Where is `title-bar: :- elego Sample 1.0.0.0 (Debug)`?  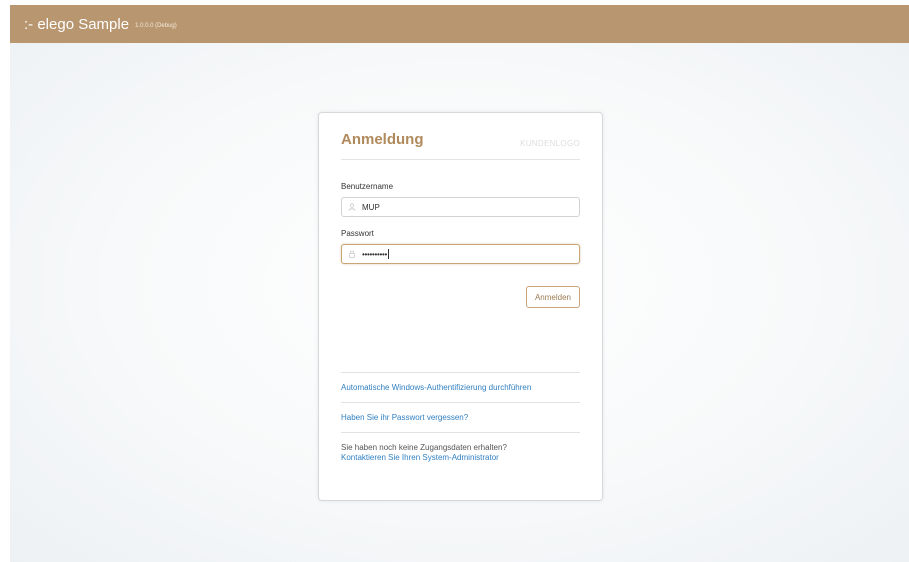 title-bar: :- elego Sample 1.0.0.0 (Debug) is located at coordinates (459, 24).